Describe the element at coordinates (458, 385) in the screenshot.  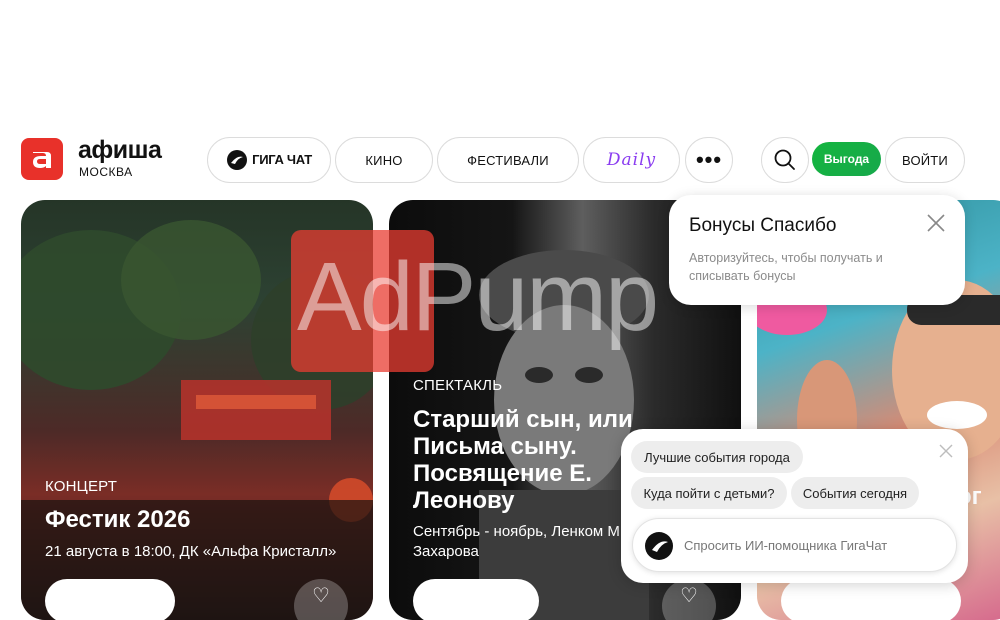
I see `card-category: СПЕКТАКЛЬ` at that location.